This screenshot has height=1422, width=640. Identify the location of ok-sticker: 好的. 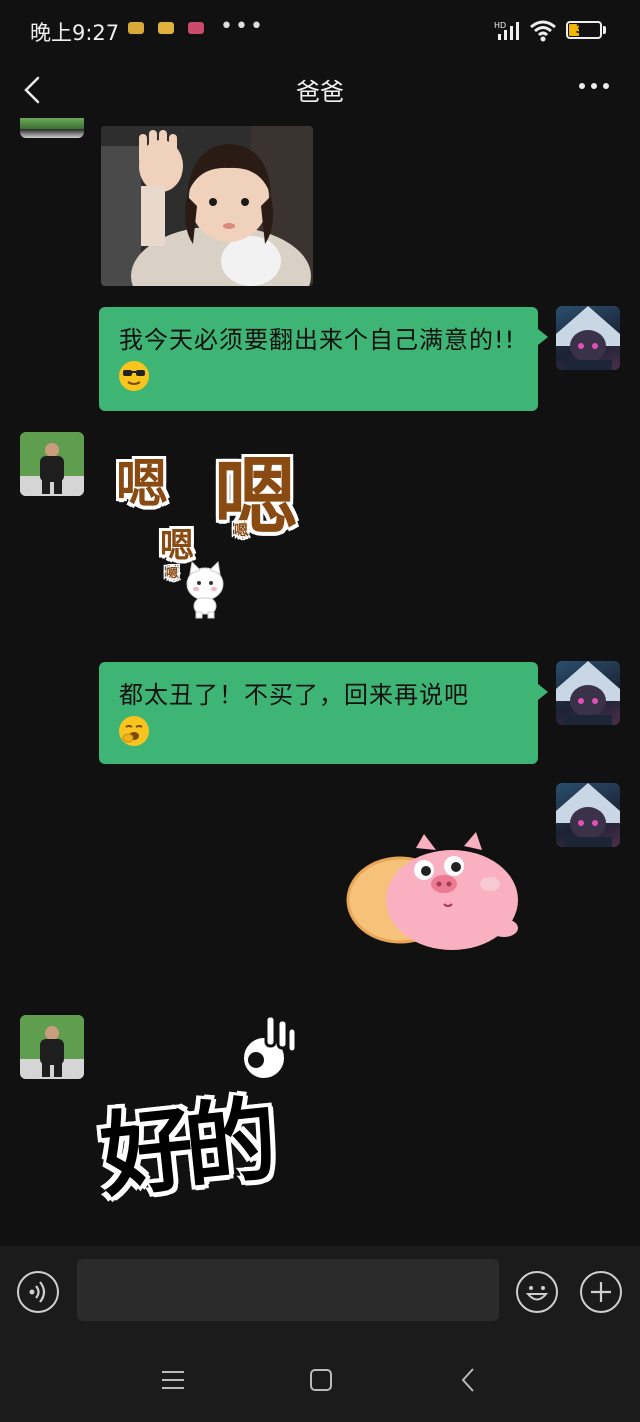
(208, 1110).